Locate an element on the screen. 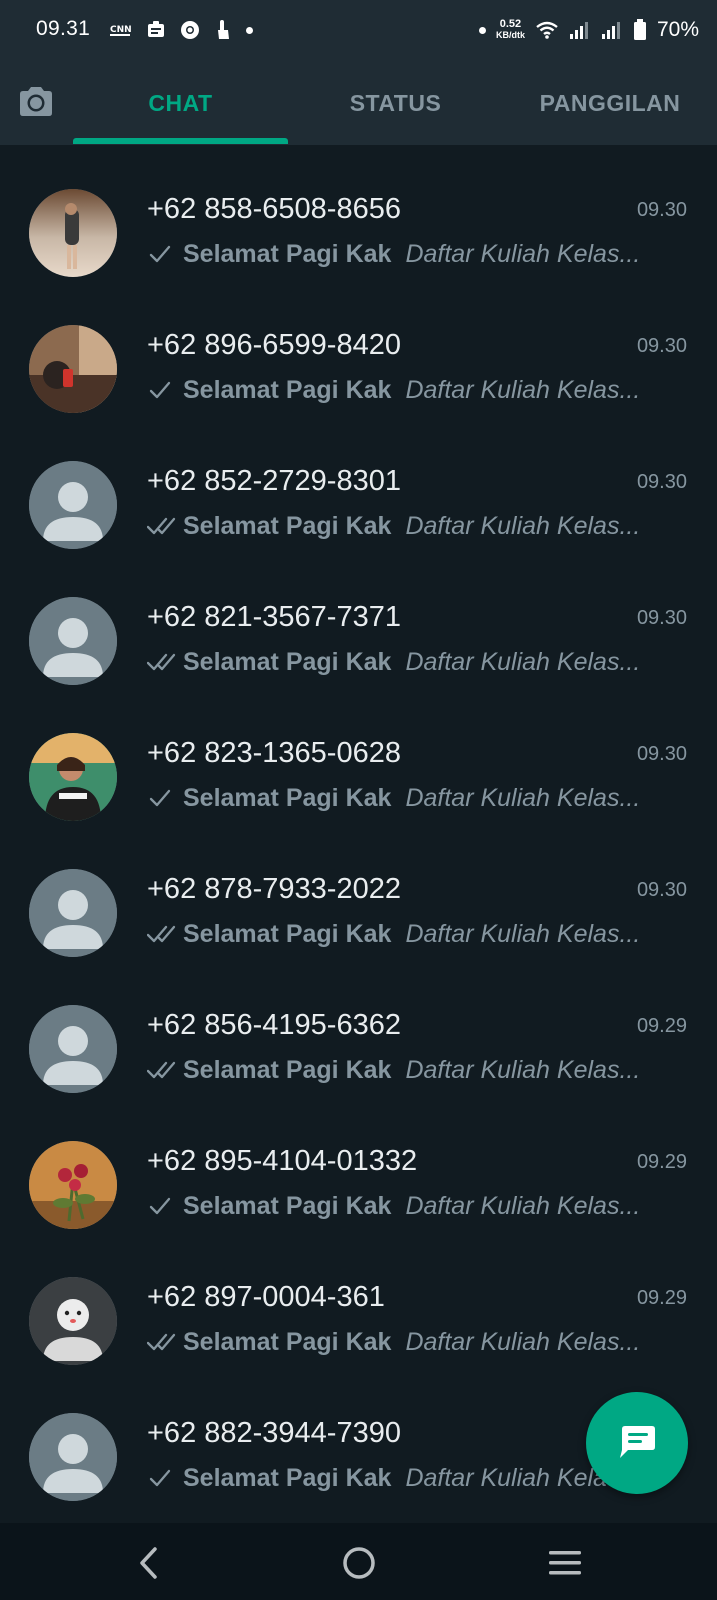  menu-icon is located at coordinates (565, 1563).